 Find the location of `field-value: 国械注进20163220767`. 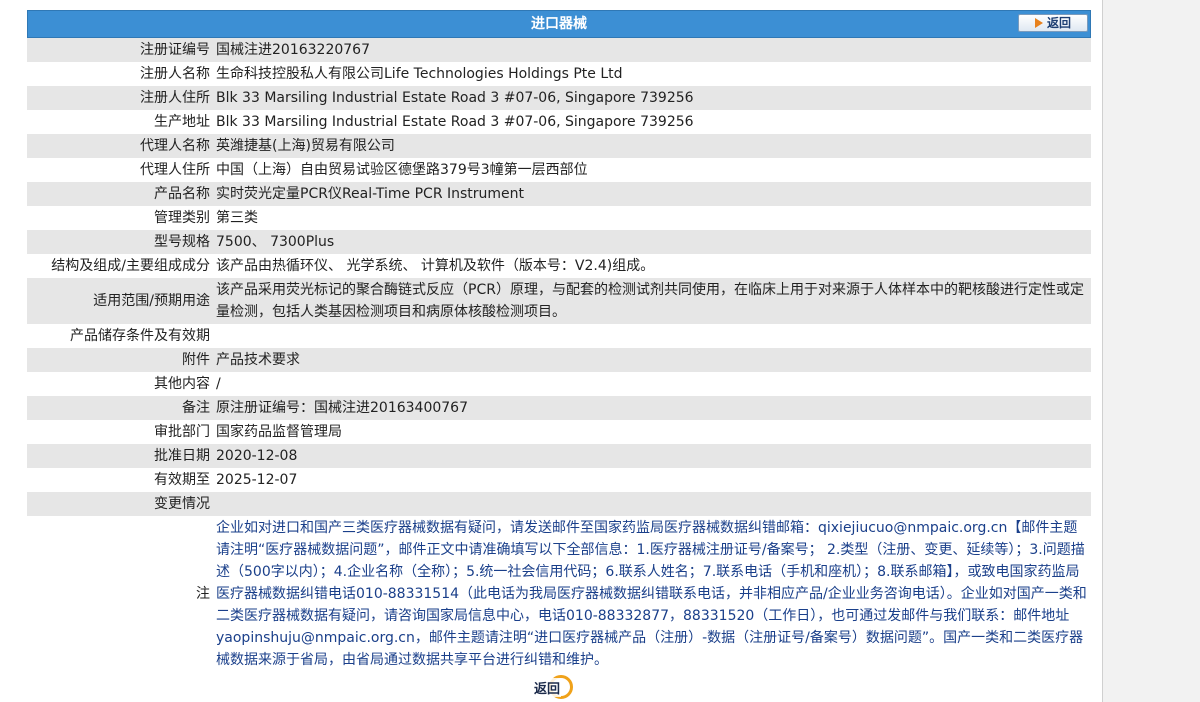

field-value: 国械注进20163220767 is located at coordinates (652, 50).